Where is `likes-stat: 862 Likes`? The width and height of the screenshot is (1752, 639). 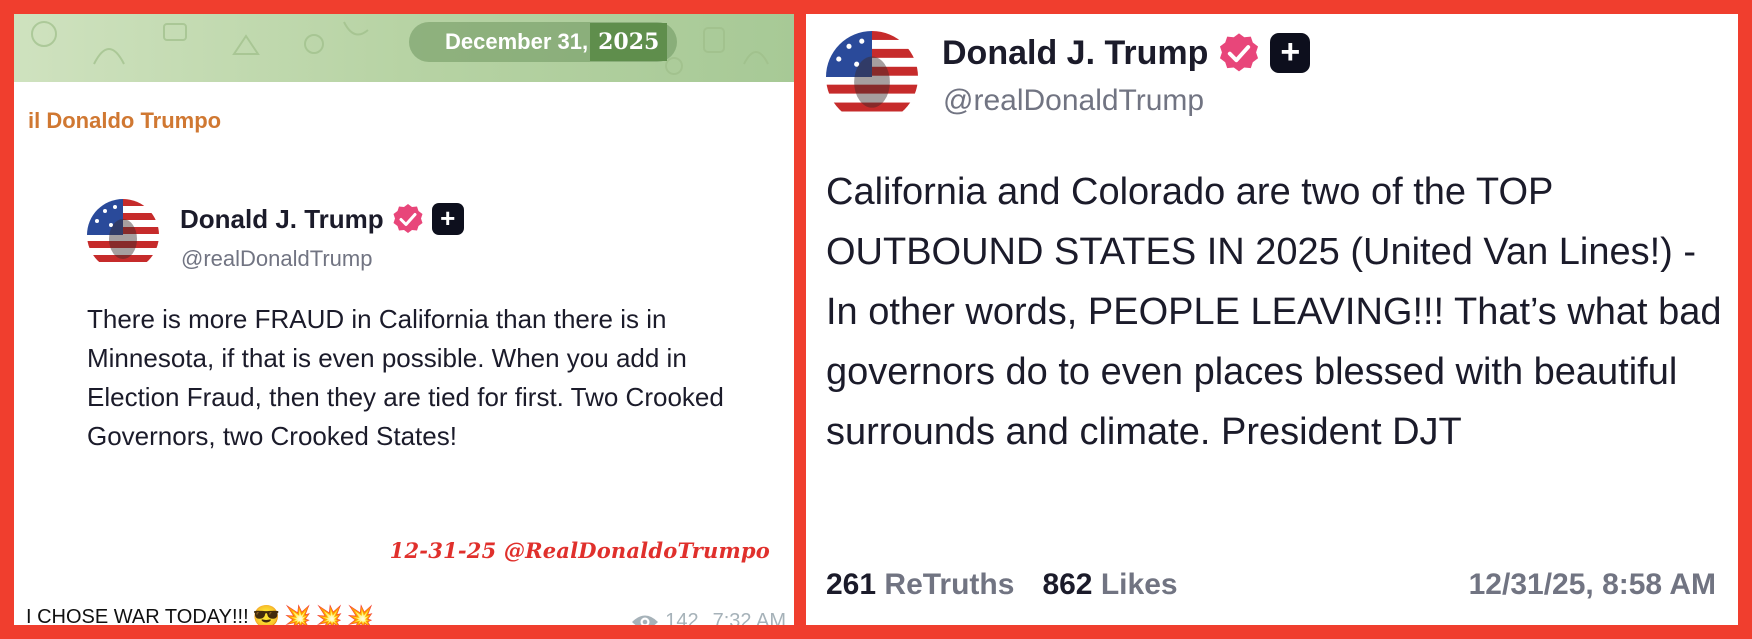 likes-stat: 862 Likes is located at coordinates (1109, 585).